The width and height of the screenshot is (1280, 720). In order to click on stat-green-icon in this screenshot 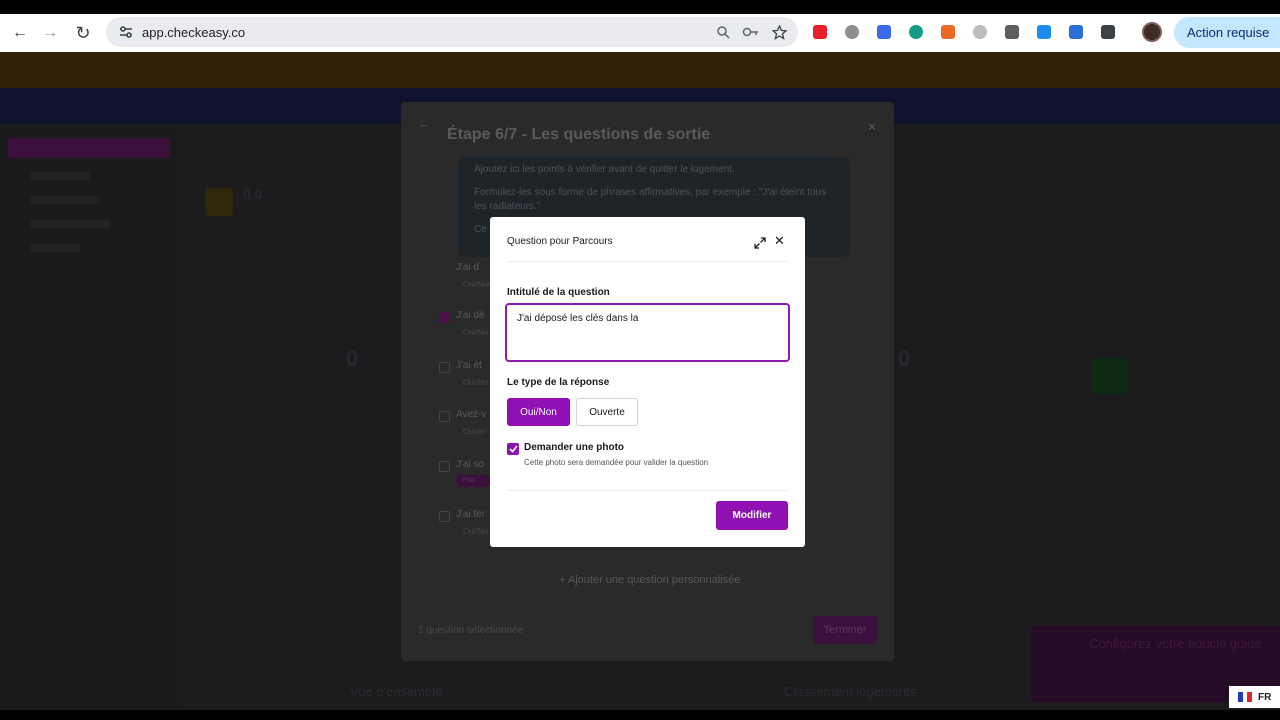, I will do `click(1110, 376)`.